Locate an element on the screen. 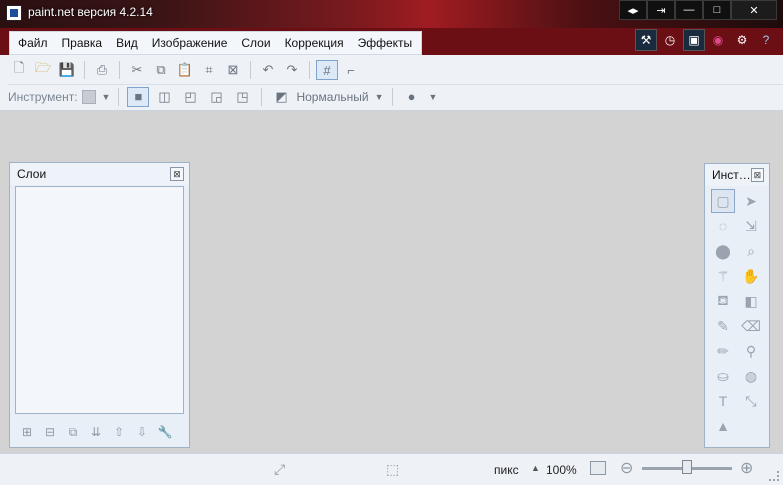  ellipse-select-icon: ⬤ is located at coordinates (723, 251).